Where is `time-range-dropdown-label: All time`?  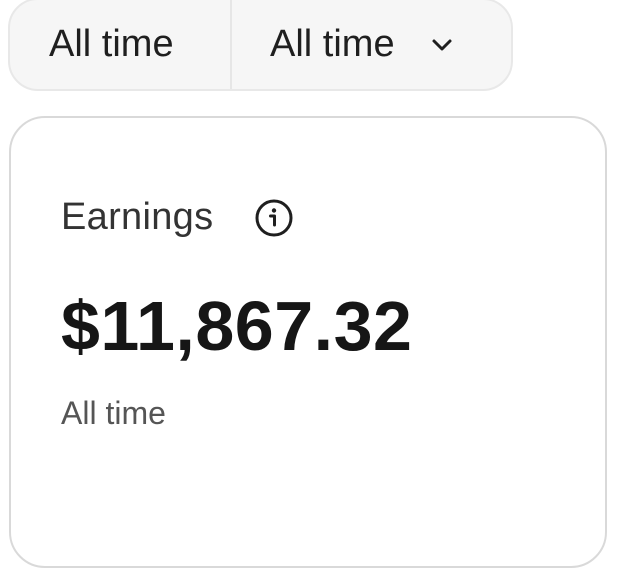 time-range-dropdown-label: All time is located at coordinates (332, 44).